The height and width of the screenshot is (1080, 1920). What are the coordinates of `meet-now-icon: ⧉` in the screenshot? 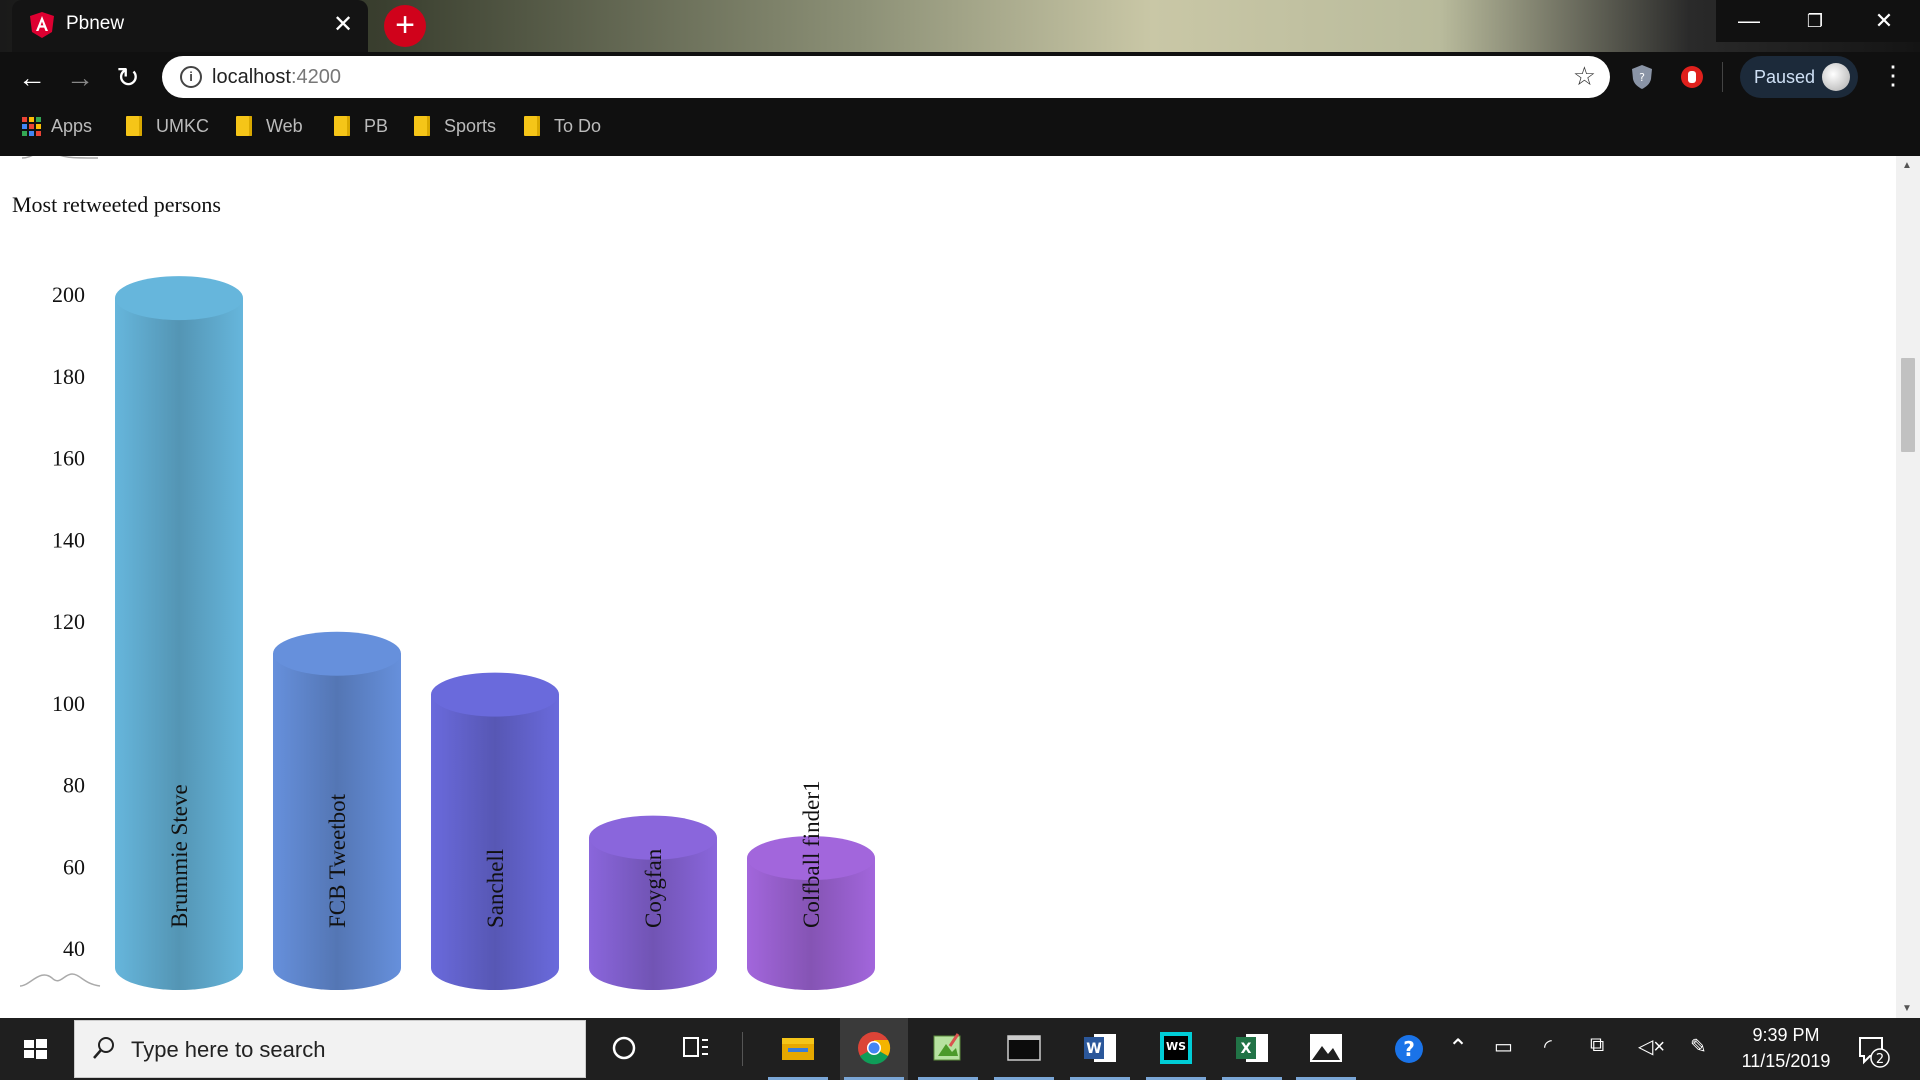 It's located at (1597, 1045).